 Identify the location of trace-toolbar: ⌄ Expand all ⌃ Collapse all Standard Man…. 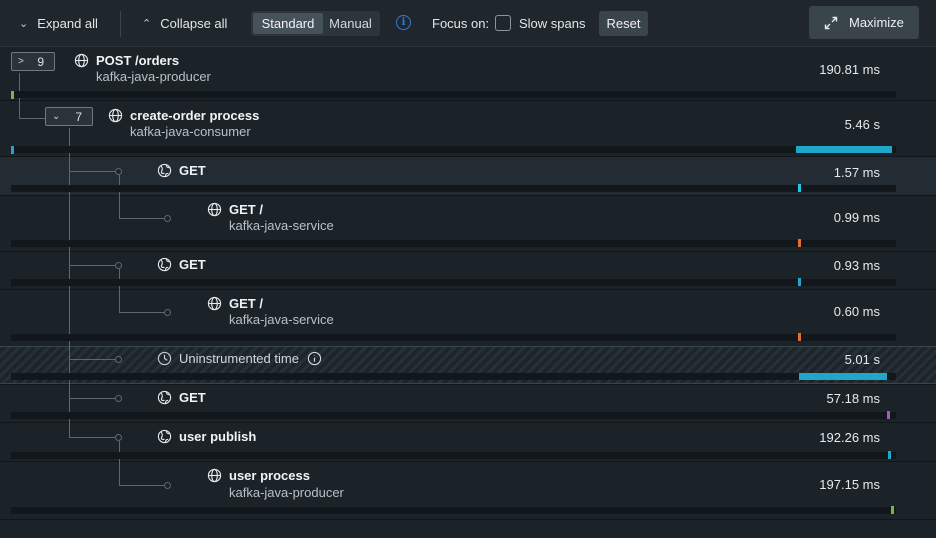
(468, 23).